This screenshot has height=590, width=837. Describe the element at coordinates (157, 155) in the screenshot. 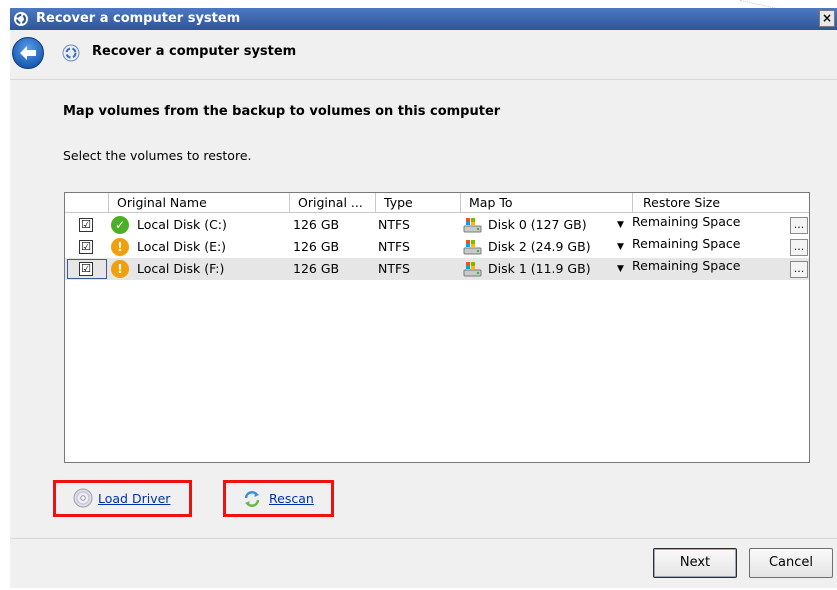

I see `instruction-text: Select the volumes to restore.` at that location.